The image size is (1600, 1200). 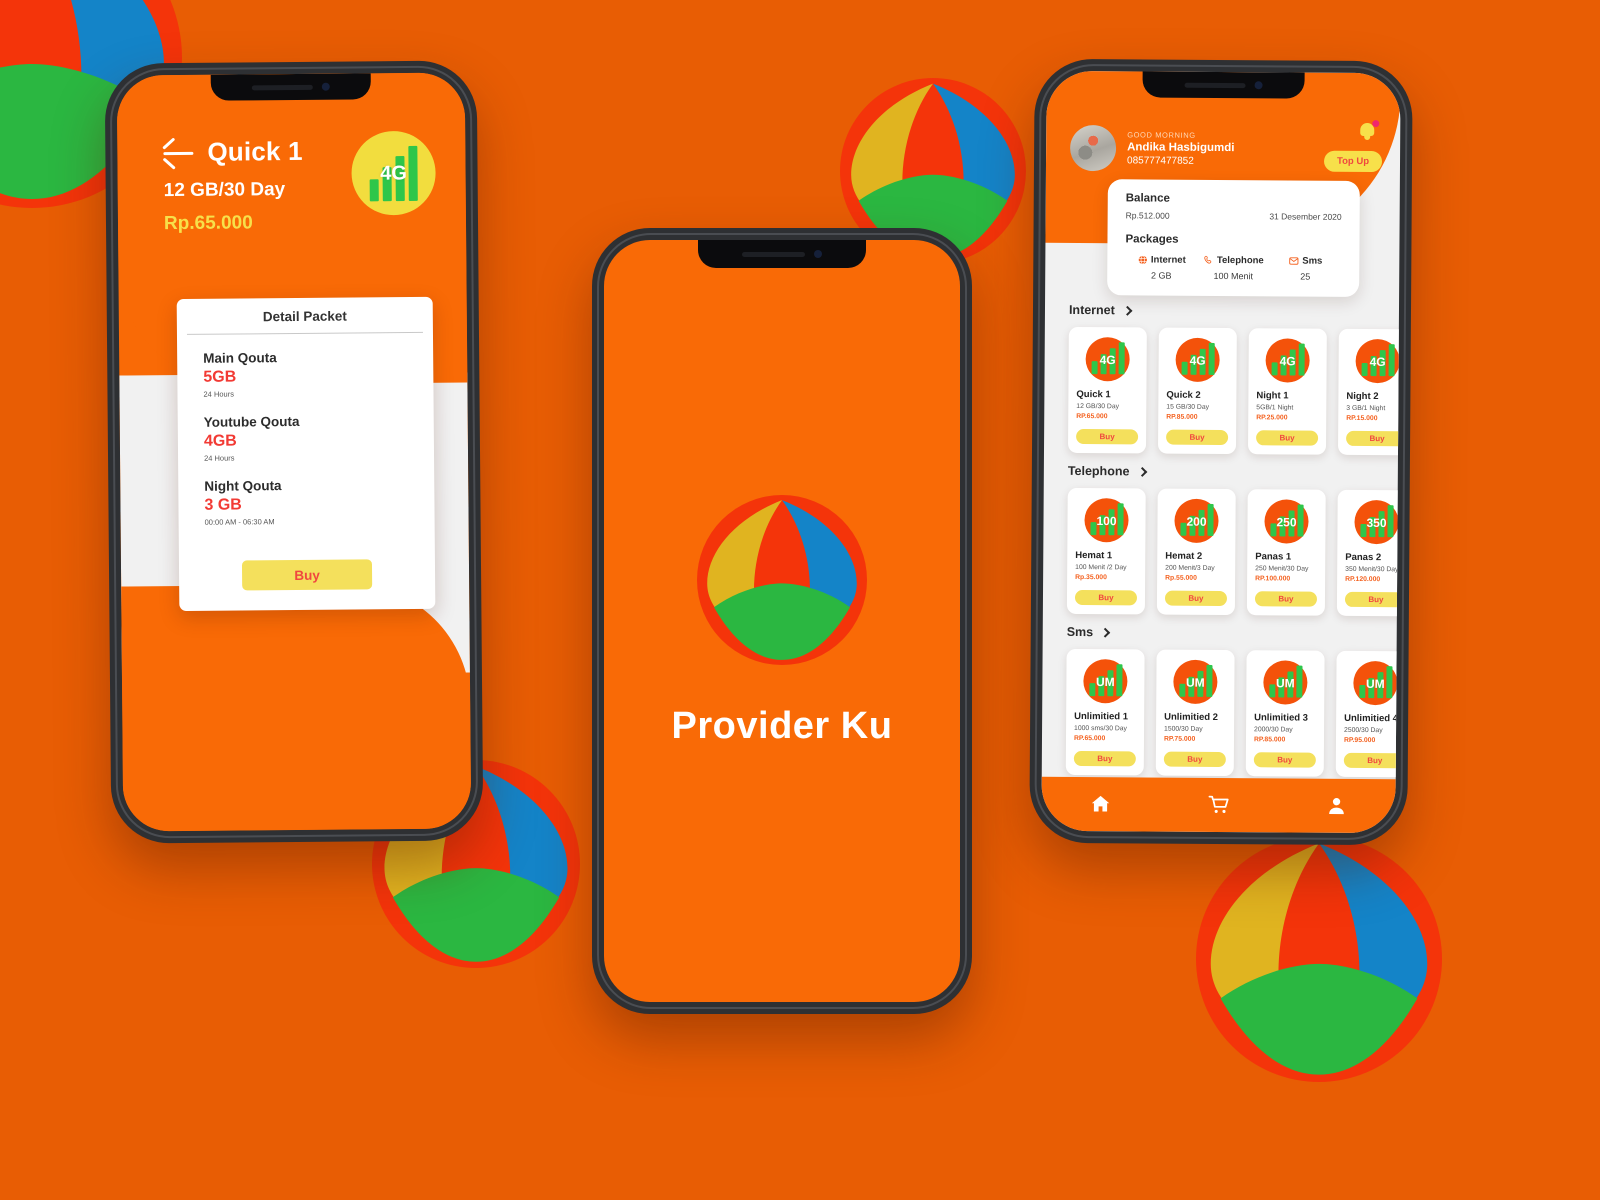 What do you see at coordinates (1142, 260) in the screenshot?
I see `globe-icon` at bounding box center [1142, 260].